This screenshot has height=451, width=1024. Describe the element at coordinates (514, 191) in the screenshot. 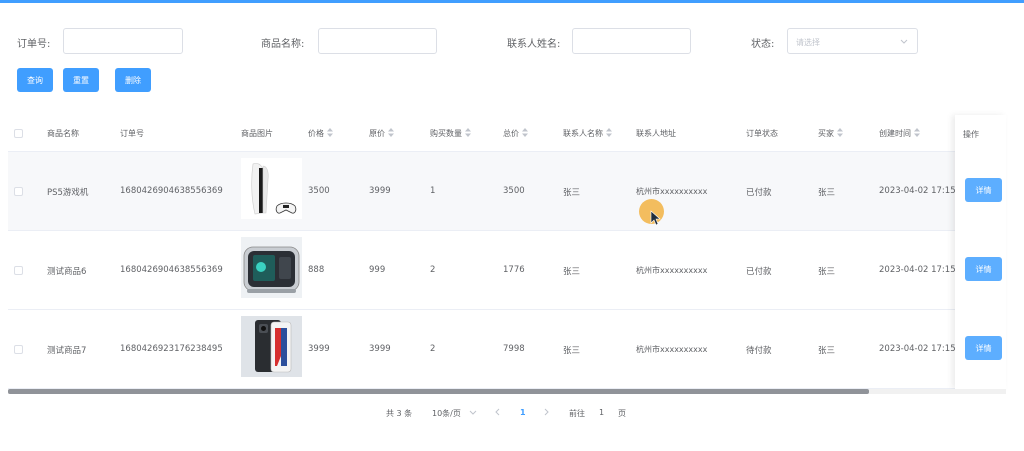

I see `cell-total: 3500` at that location.